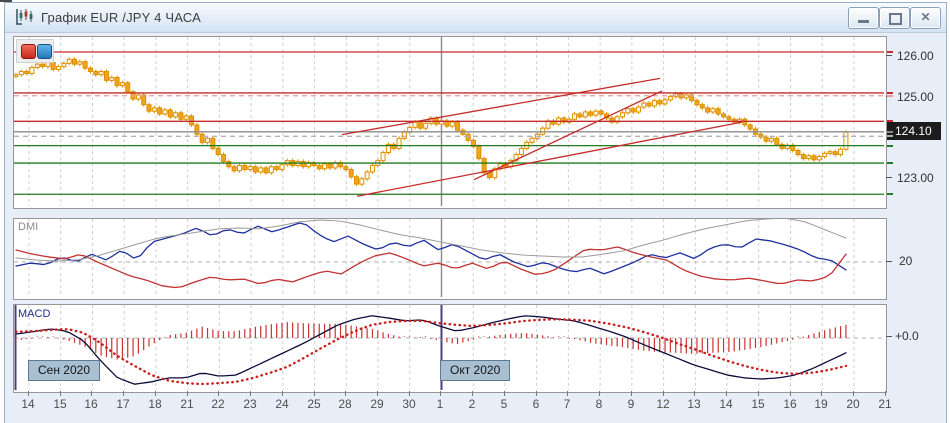  I want to click on x-axis-label: 9, so click(631, 404).